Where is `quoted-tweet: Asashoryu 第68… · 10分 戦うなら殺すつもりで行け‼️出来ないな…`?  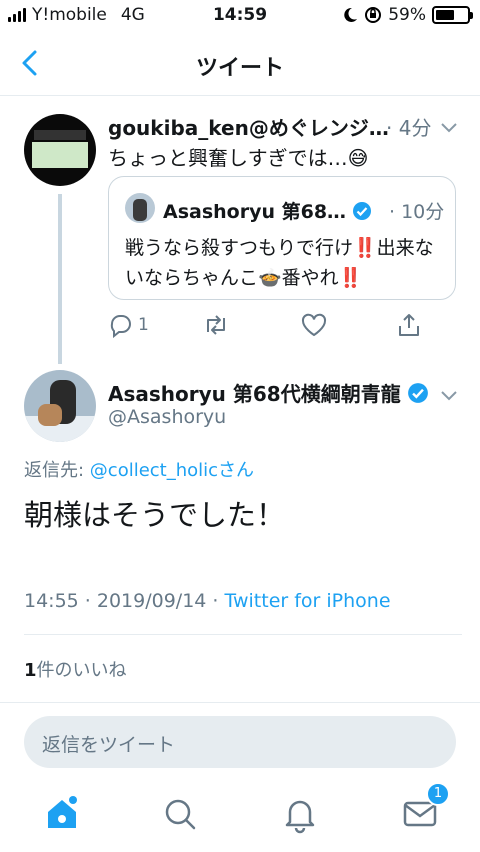
quoted-tweet: Asashoryu 第68… · 10分 戦うなら殺すつもりで行け‼️出来ないな… is located at coordinates (282, 238).